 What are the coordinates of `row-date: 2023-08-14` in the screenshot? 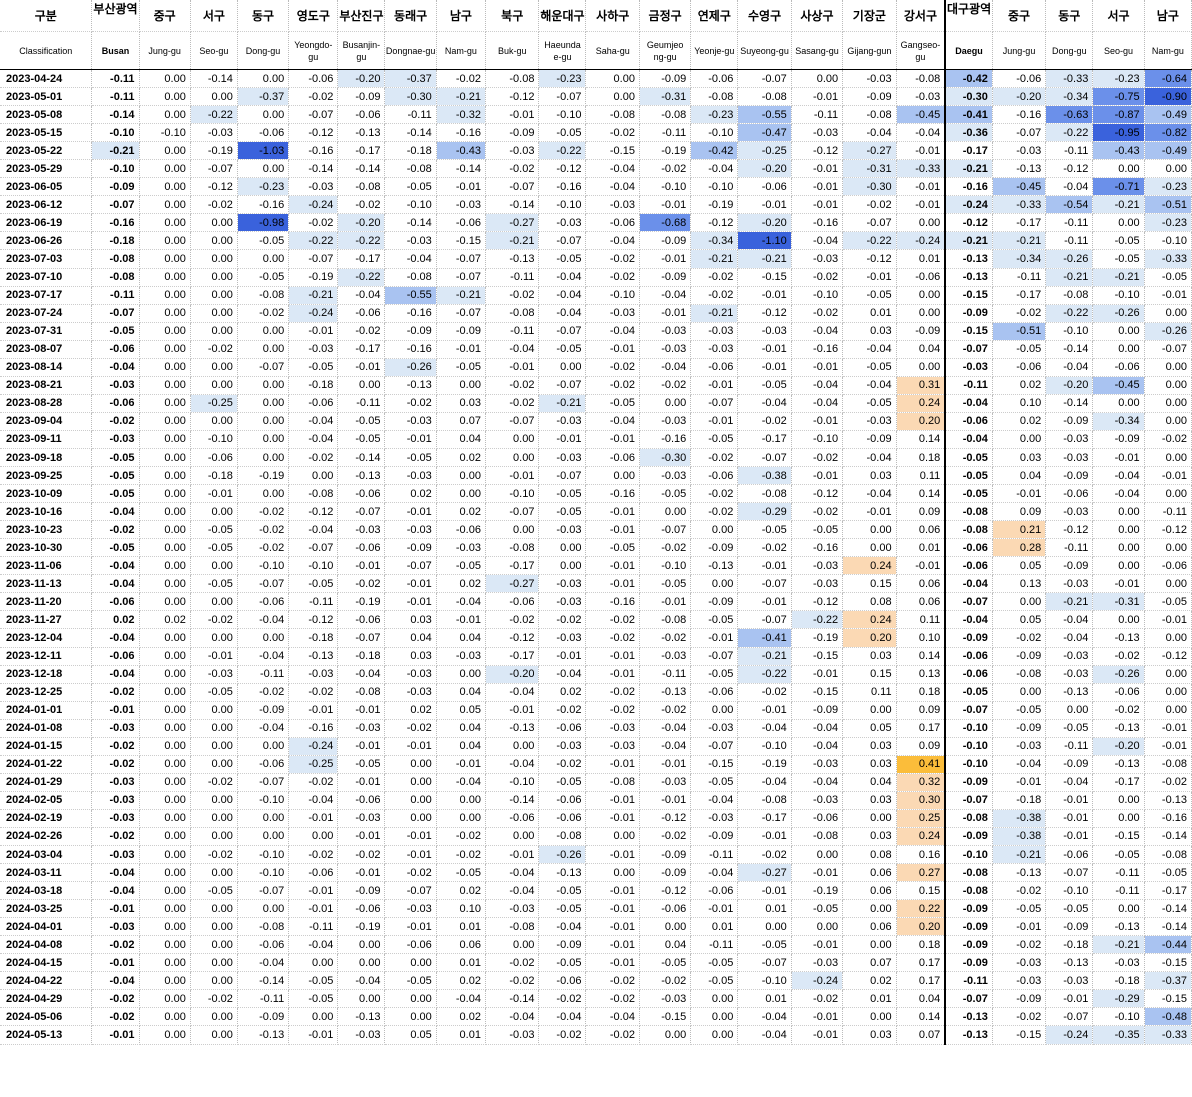 It's located at (46, 367).